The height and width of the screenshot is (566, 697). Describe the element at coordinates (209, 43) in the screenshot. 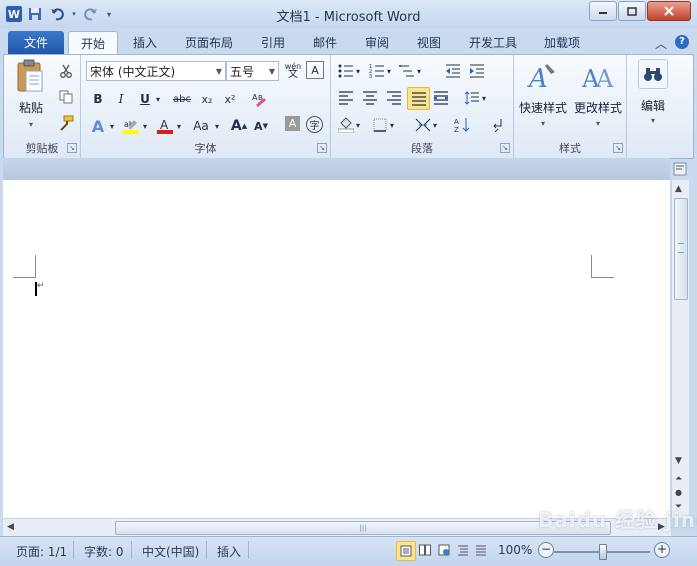

I see `tab-page-layout: 页面布局` at that location.